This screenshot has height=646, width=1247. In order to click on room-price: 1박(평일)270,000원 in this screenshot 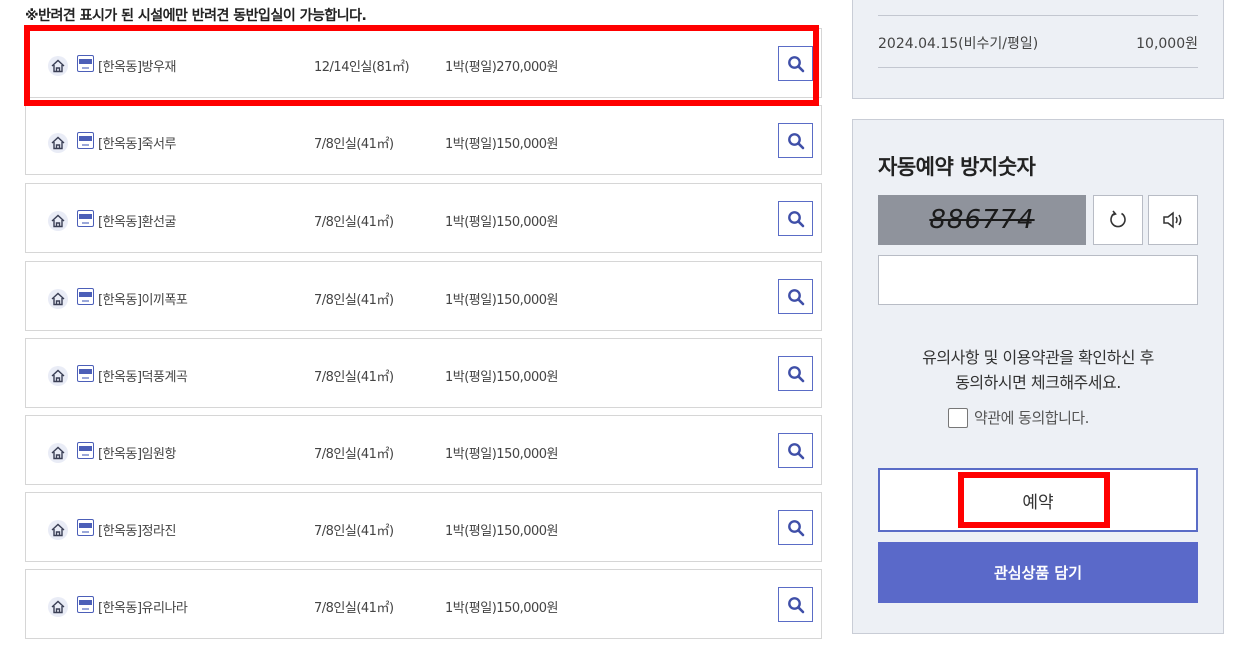, I will do `click(502, 67)`.